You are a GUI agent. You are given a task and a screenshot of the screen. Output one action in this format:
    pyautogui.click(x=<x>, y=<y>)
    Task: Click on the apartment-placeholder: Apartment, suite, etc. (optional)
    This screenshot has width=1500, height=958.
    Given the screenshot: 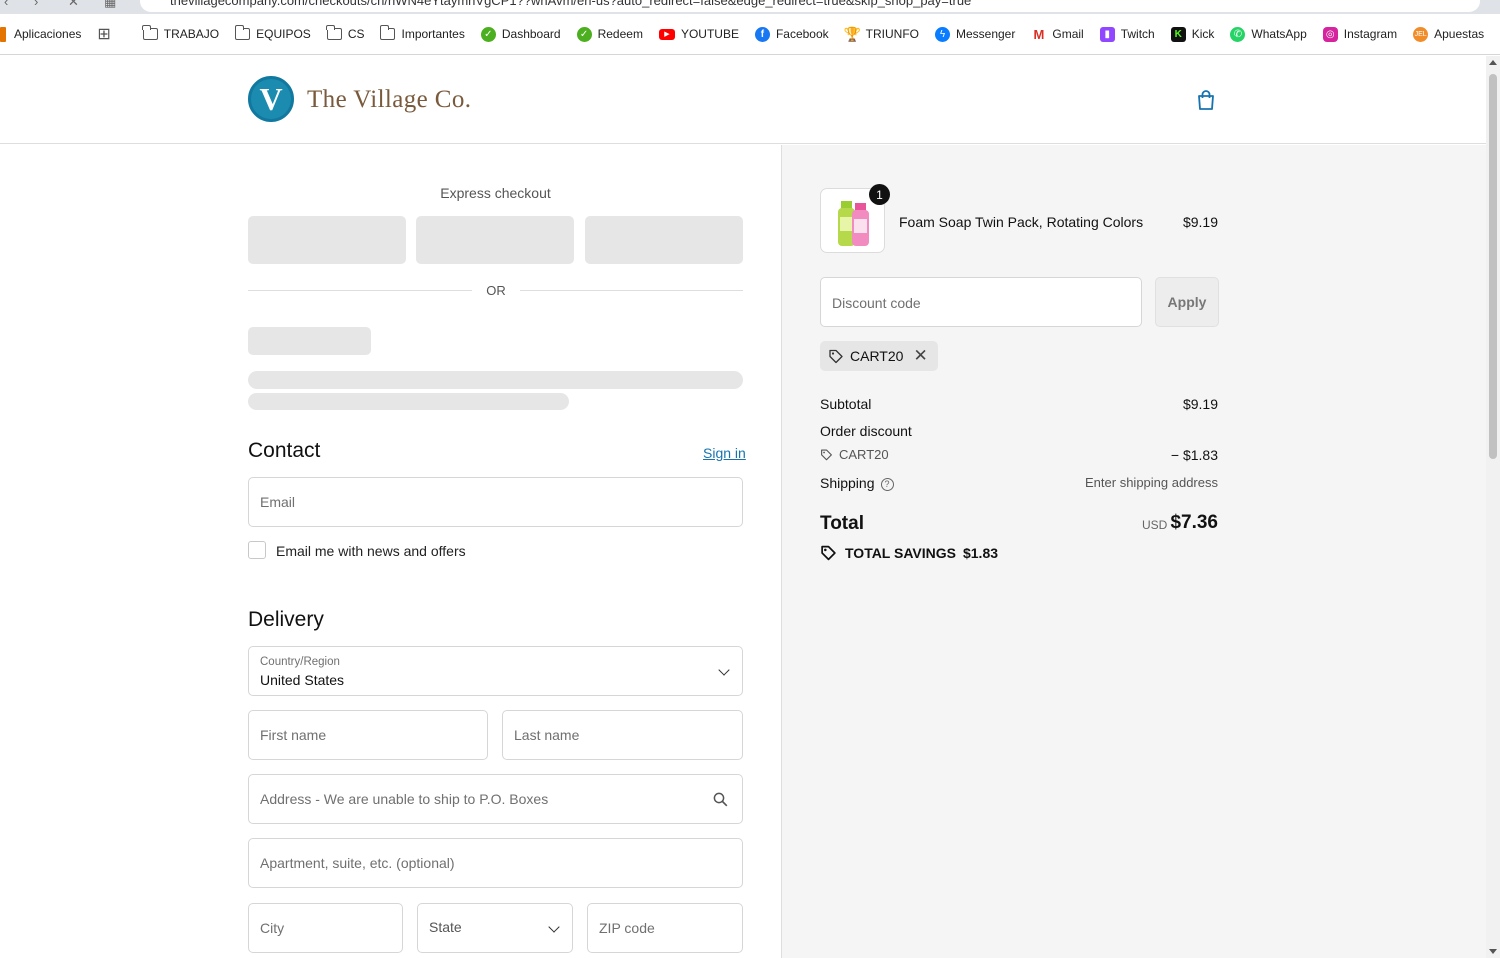 What is the action you would take?
    pyautogui.click(x=357, y=863)
    